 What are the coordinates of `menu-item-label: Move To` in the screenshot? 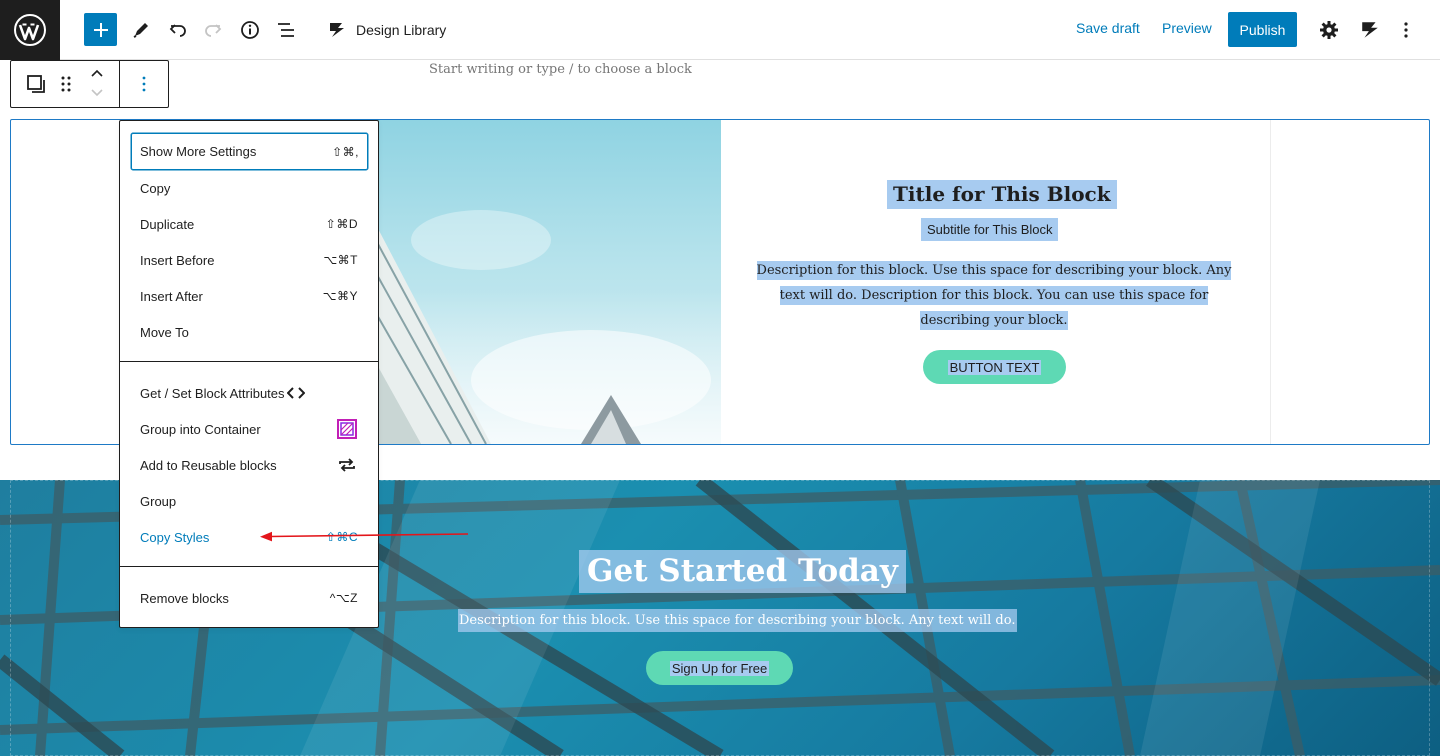 It's located at (164, 332).